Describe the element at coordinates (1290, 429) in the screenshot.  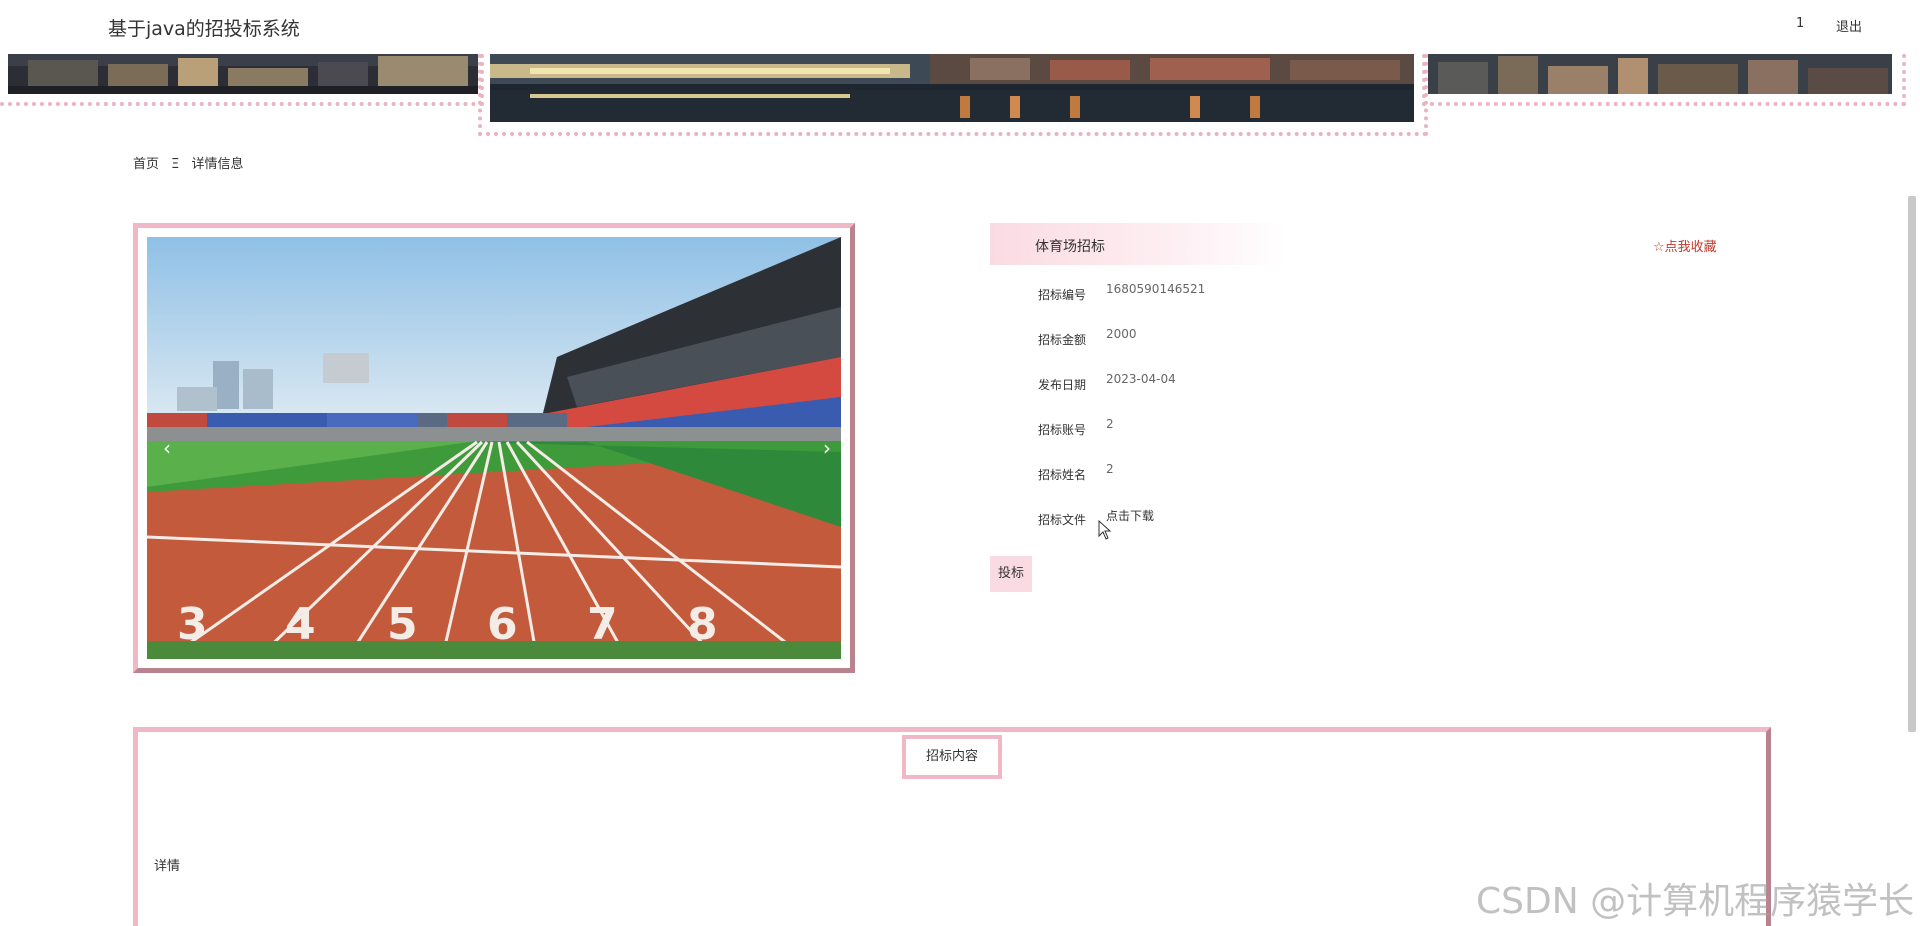
I see `field-account: 招标账号 2` at that location.